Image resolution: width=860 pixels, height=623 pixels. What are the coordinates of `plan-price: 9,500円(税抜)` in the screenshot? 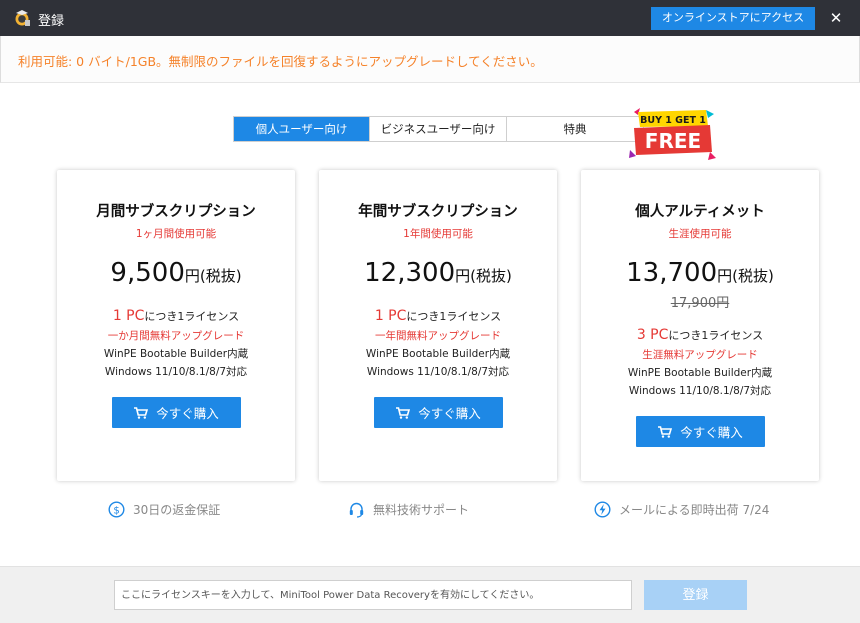 It's located at (176, 273).